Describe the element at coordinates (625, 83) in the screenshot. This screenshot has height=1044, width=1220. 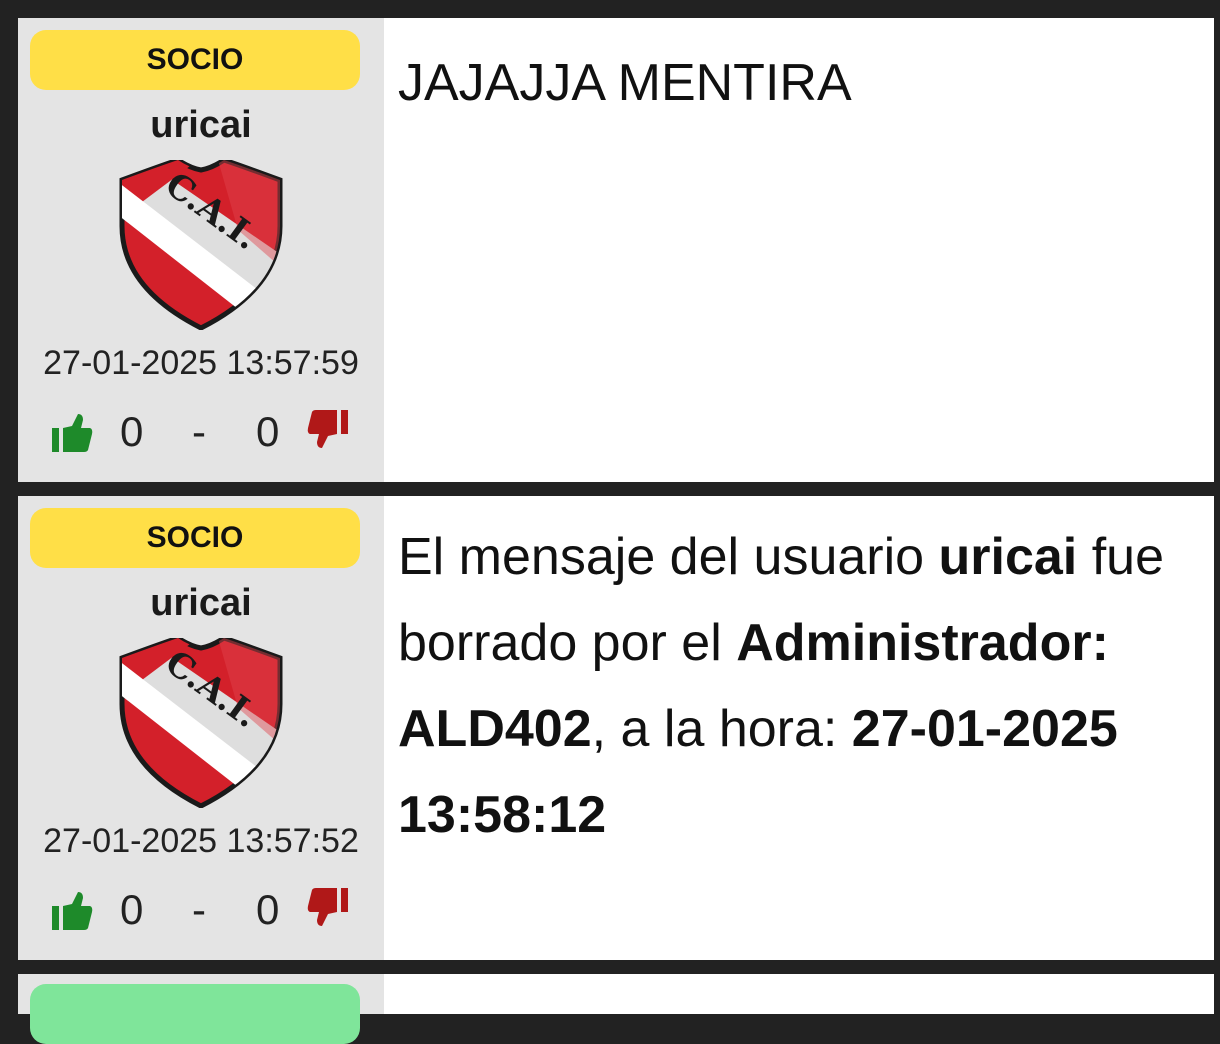
I see `message-text: JAJAJJA MENTIRA` at that location.